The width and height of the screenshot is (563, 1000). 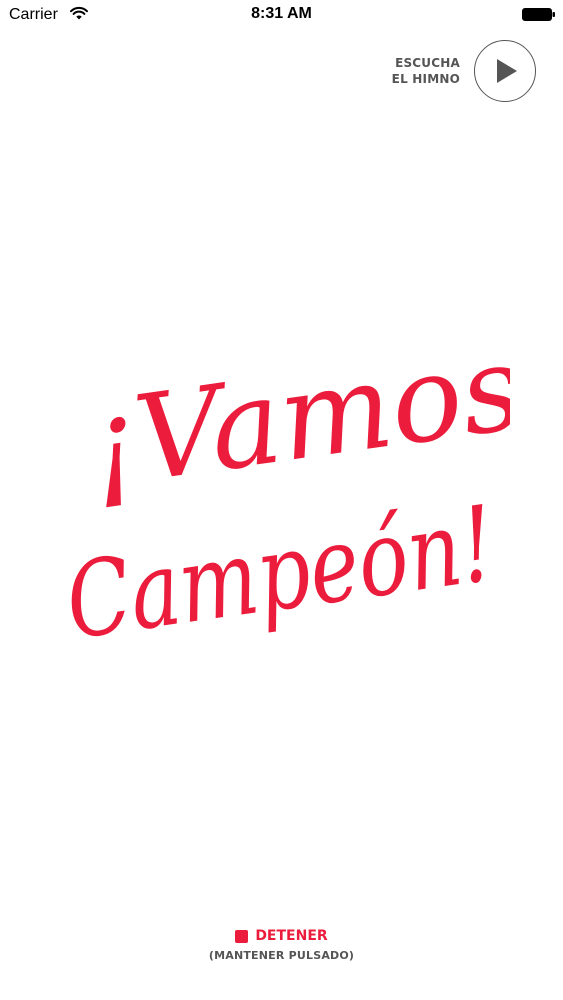 I want to click on anthem-control: ESCUCHA EL HIMNO, so click(x=464, y=71).